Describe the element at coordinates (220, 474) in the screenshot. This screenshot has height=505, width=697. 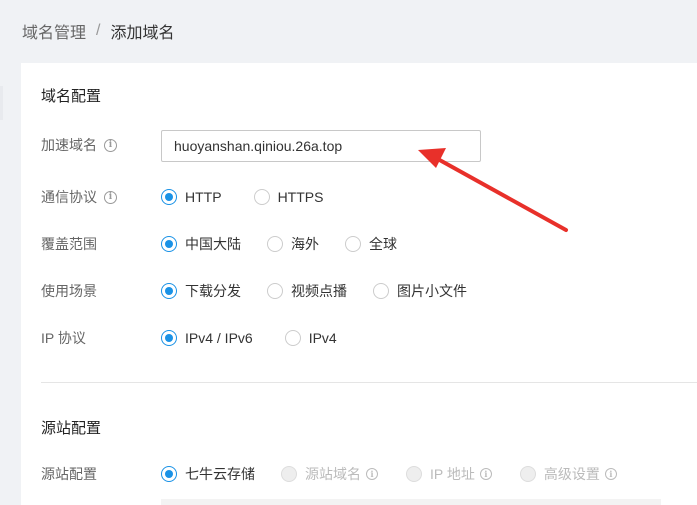
I see `radio-label: 七牛云存储` at that location.